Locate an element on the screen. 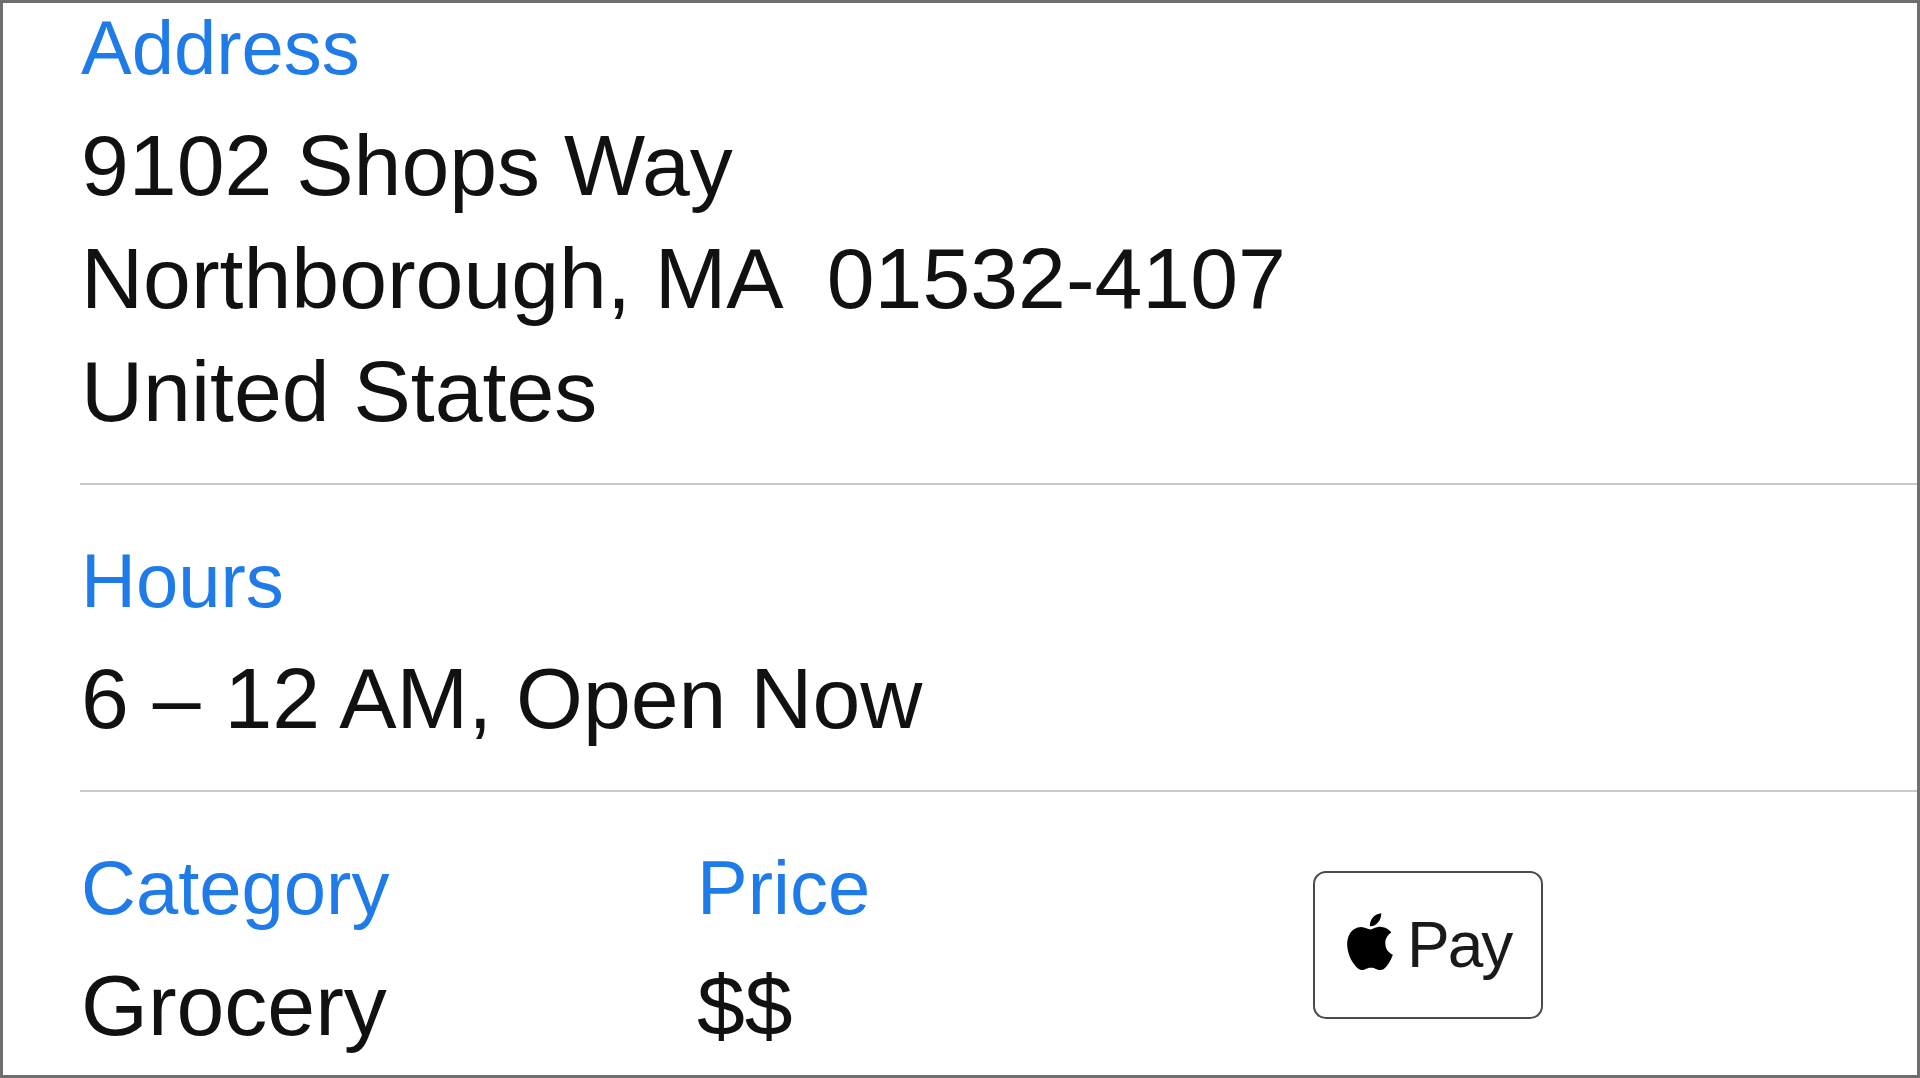 This screenshot has width=1920, height=1078. hours-value: 6 – 12 AM, Open Now is located at coordinates (502, 698).